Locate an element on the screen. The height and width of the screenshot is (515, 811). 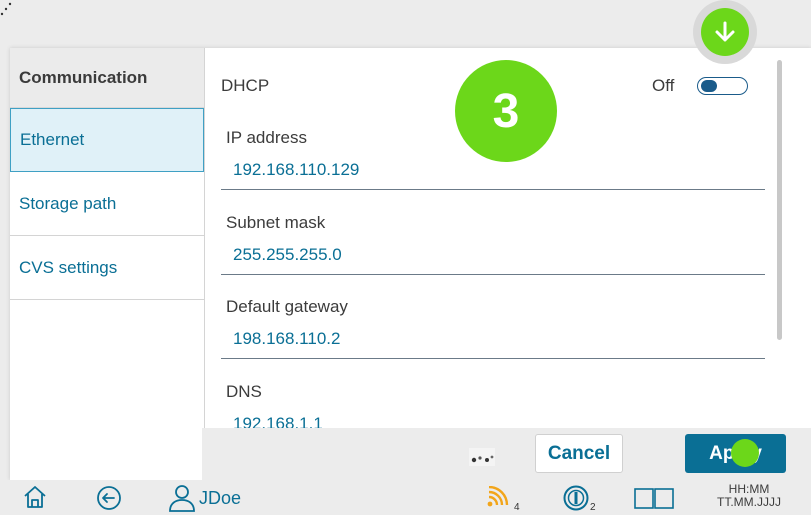
step-badge: 3 is located at coordinates (506, 111).